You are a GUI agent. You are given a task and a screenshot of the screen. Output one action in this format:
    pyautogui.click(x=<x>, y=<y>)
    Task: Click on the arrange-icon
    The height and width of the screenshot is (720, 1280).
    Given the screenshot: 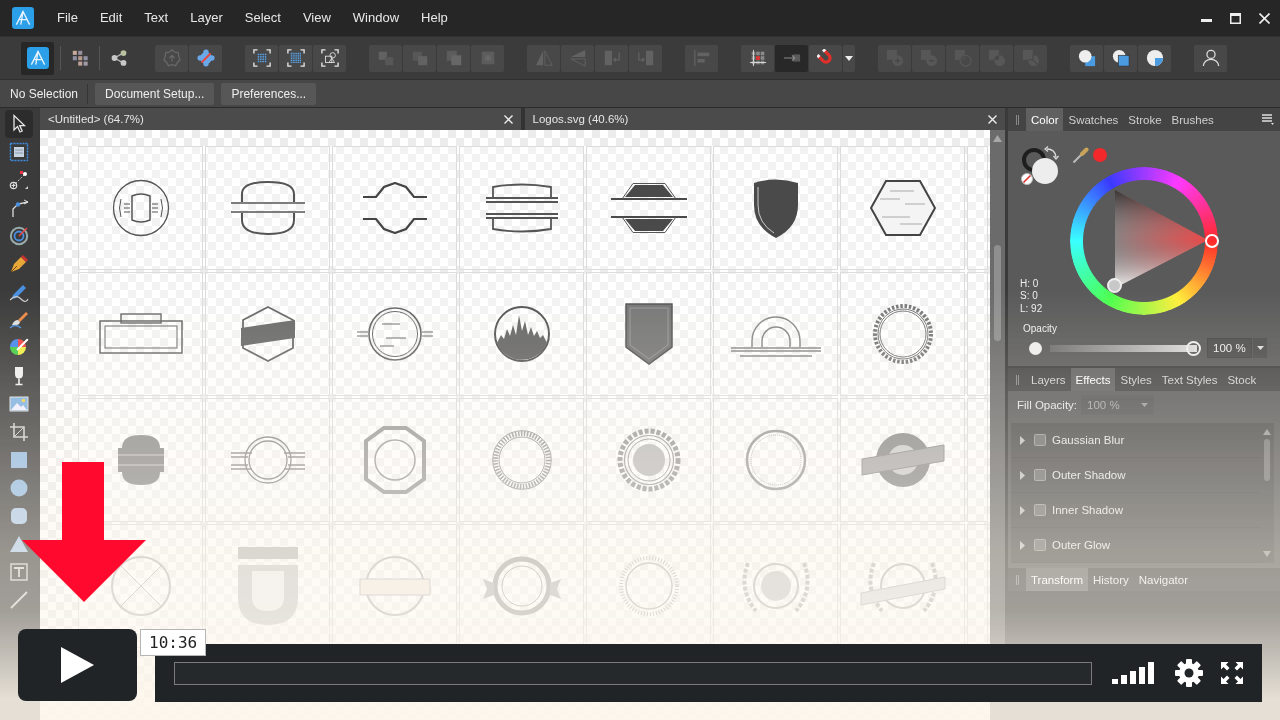 What is the action you would take?
    pyautogui.click(x=419, y=58)
    